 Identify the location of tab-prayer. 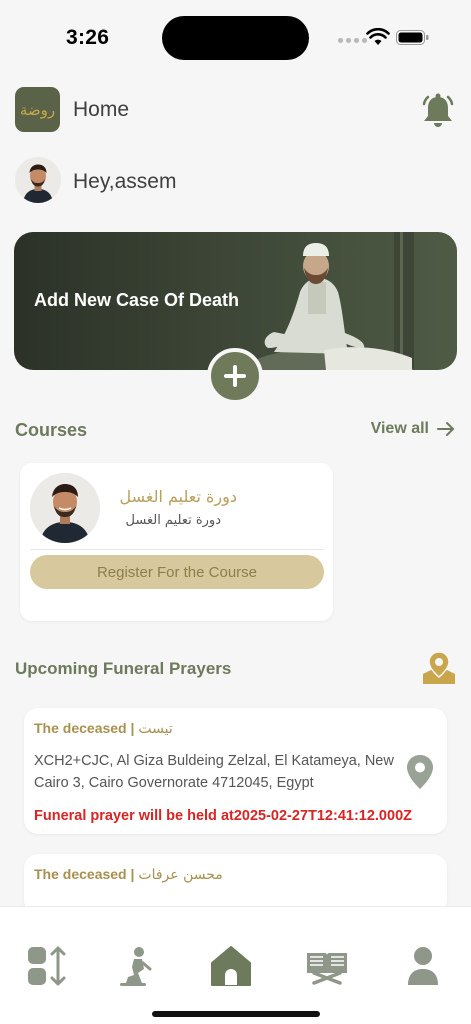
(135, 966).